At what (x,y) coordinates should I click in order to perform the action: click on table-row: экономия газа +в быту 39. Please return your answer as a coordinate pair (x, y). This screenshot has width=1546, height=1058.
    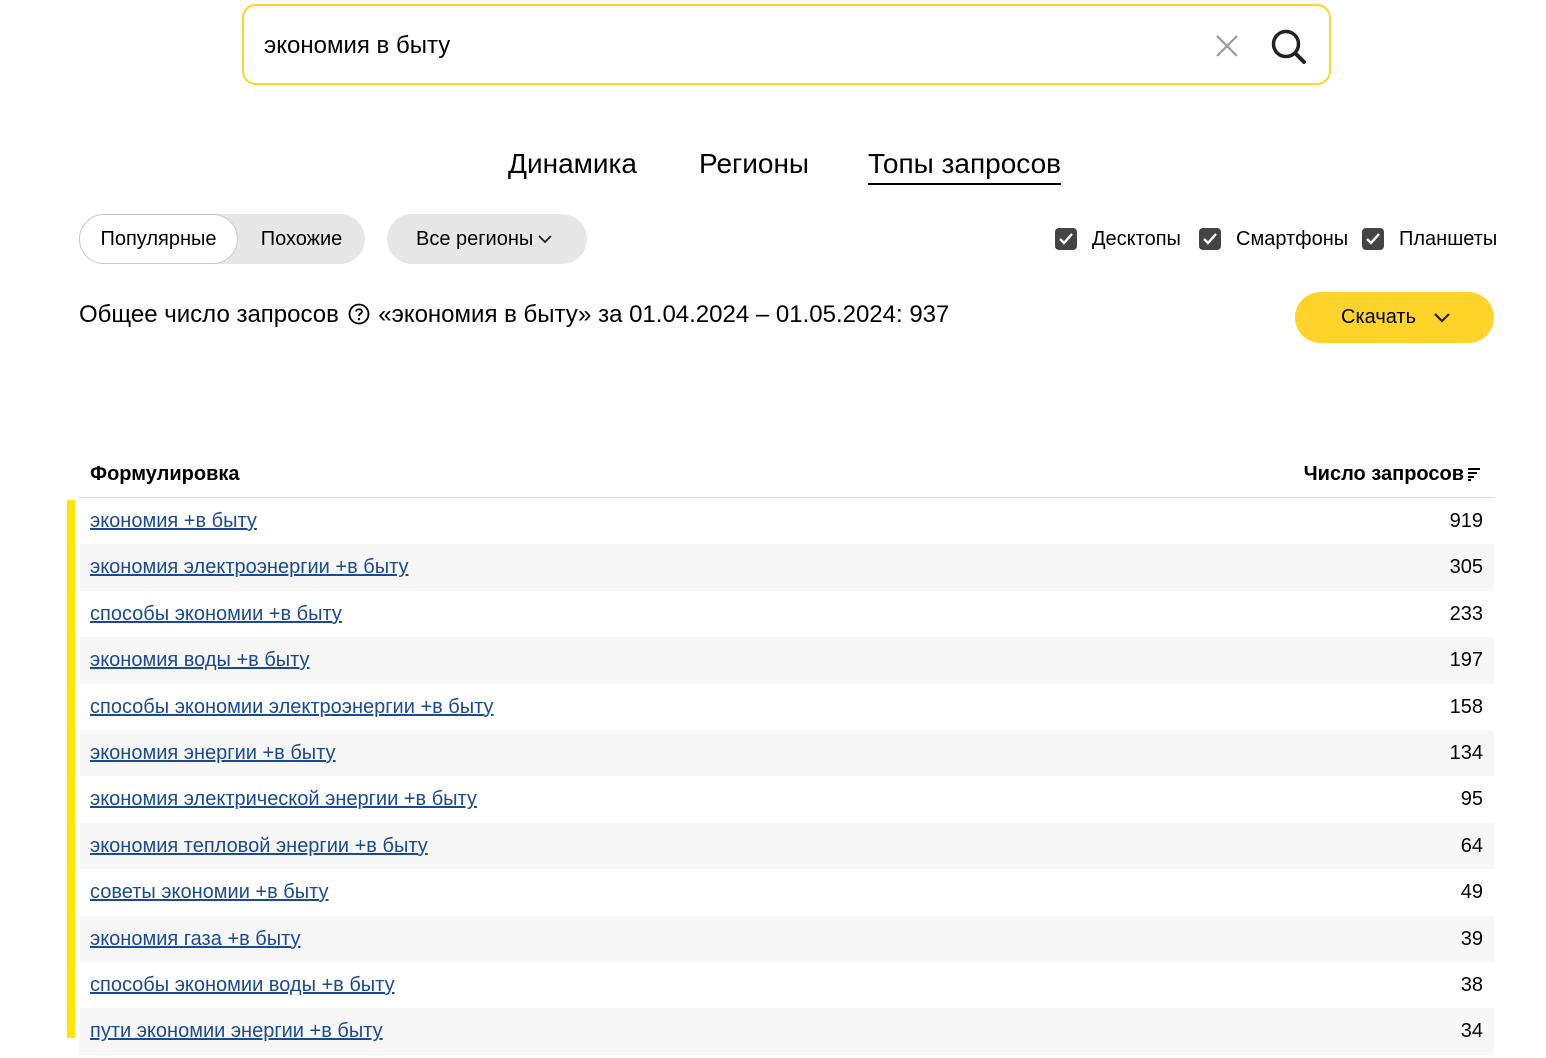
    Looking at the image, I should click on (786, 938).